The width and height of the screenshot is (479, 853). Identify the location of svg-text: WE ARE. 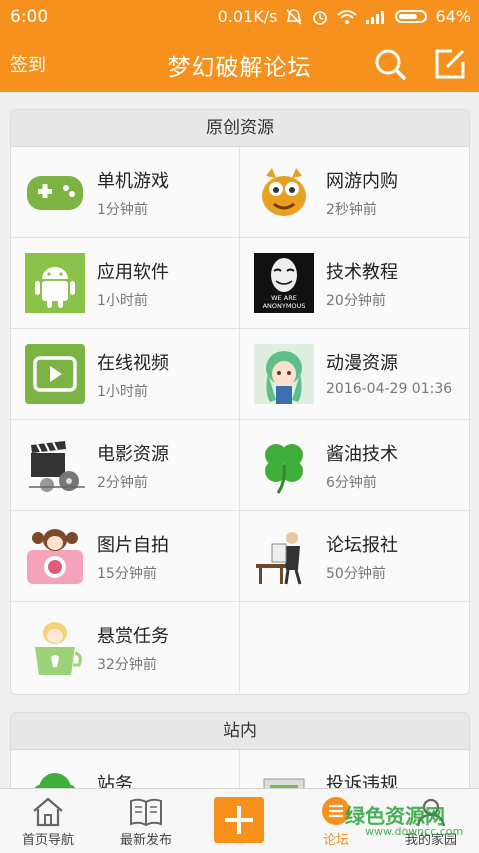
(284, 298).